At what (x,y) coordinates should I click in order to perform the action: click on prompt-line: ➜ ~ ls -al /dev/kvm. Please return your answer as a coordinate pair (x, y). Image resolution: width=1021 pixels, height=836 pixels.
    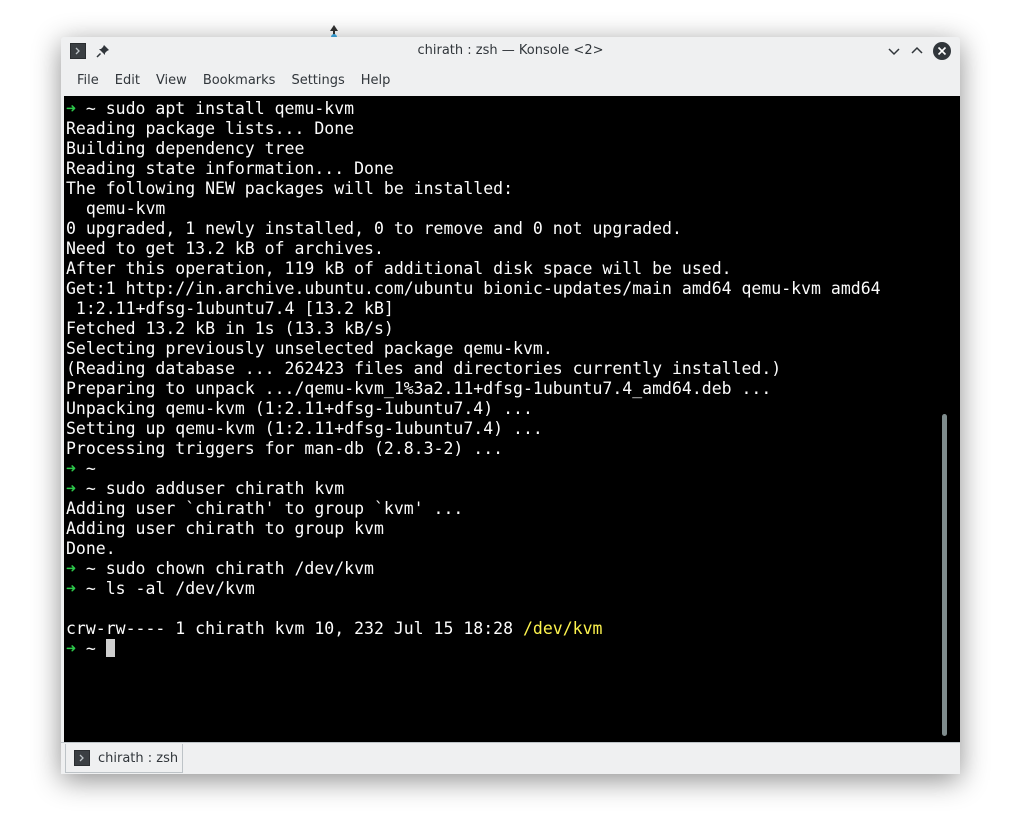
    Looking at the image, I should click on (501, 589).